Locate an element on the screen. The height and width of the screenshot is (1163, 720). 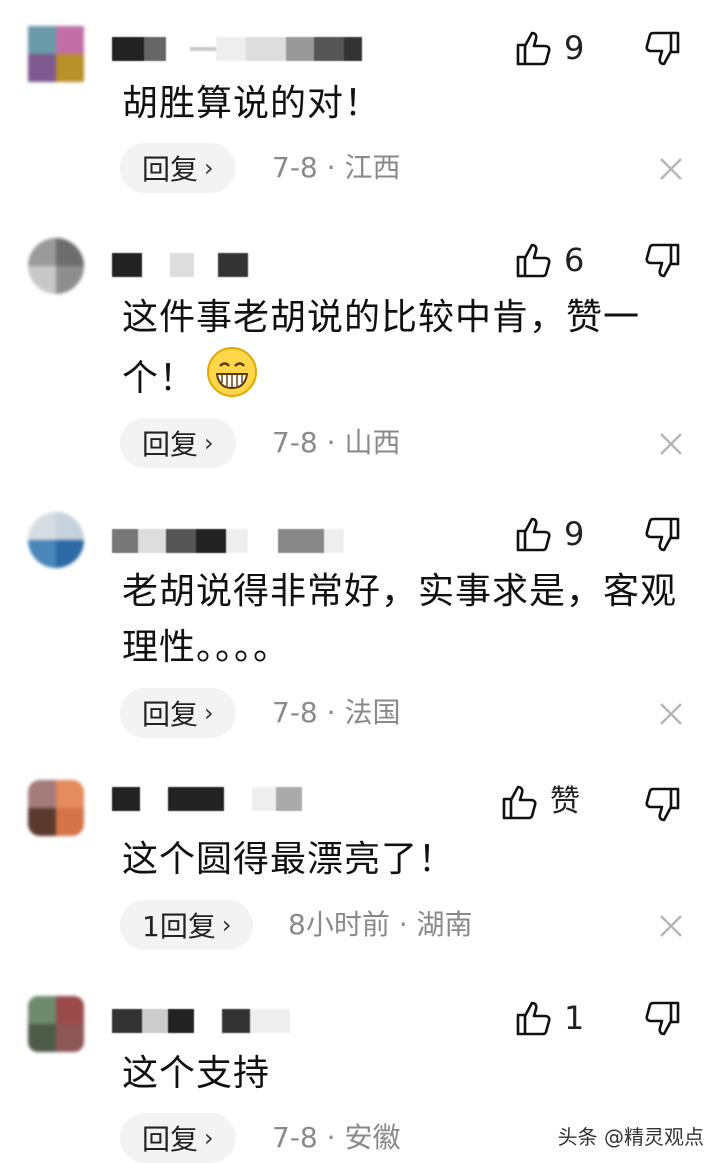
comment-location: 安徽 is located at coordinates (372, 1137).